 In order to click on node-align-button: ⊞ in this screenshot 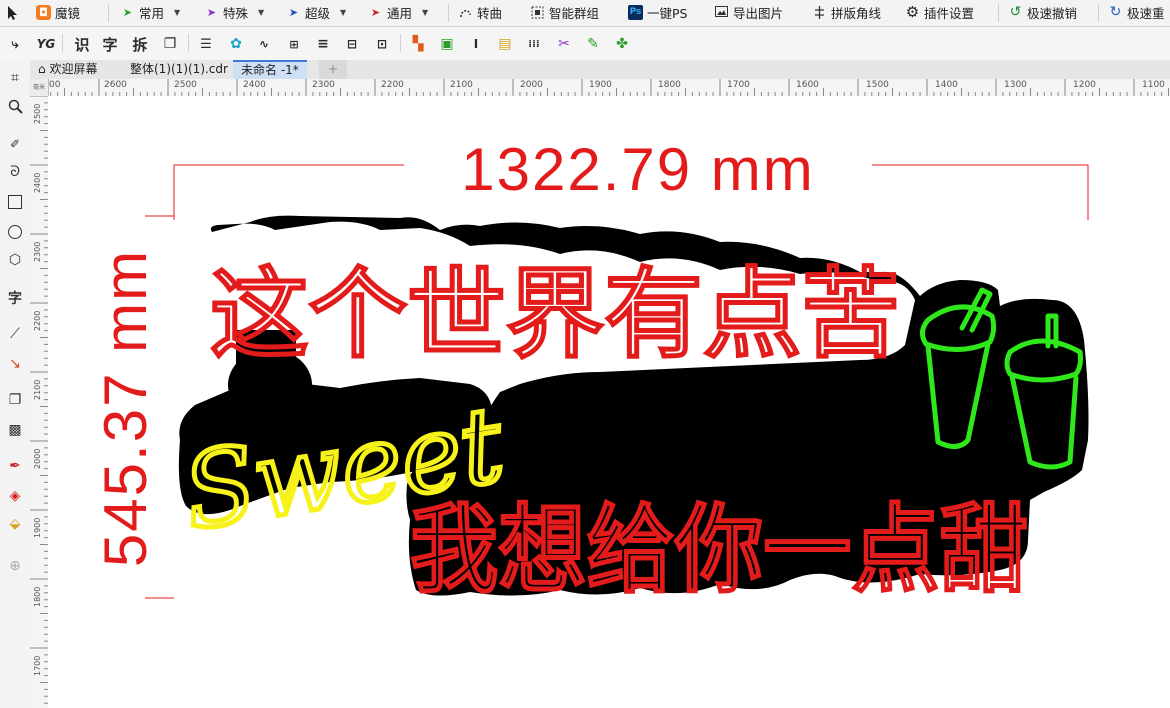, I will do `click(294, 44)`.